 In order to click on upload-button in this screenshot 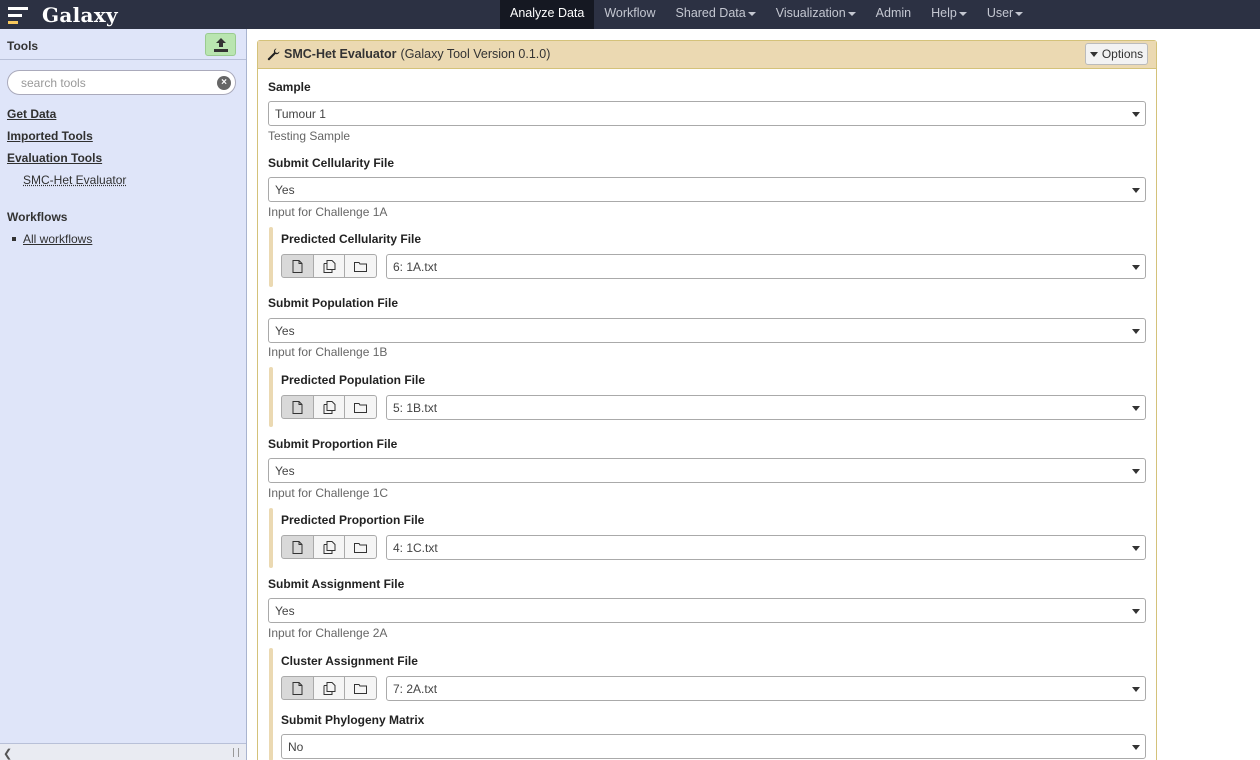, I will do `click(220, 44)`.